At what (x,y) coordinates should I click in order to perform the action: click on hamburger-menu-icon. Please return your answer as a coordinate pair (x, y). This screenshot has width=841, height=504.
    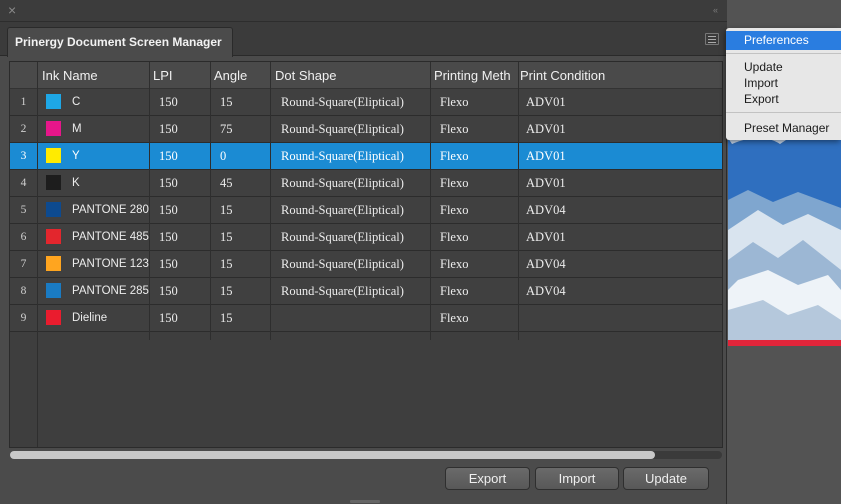
    Looking at the image, I should click on (712, 39).